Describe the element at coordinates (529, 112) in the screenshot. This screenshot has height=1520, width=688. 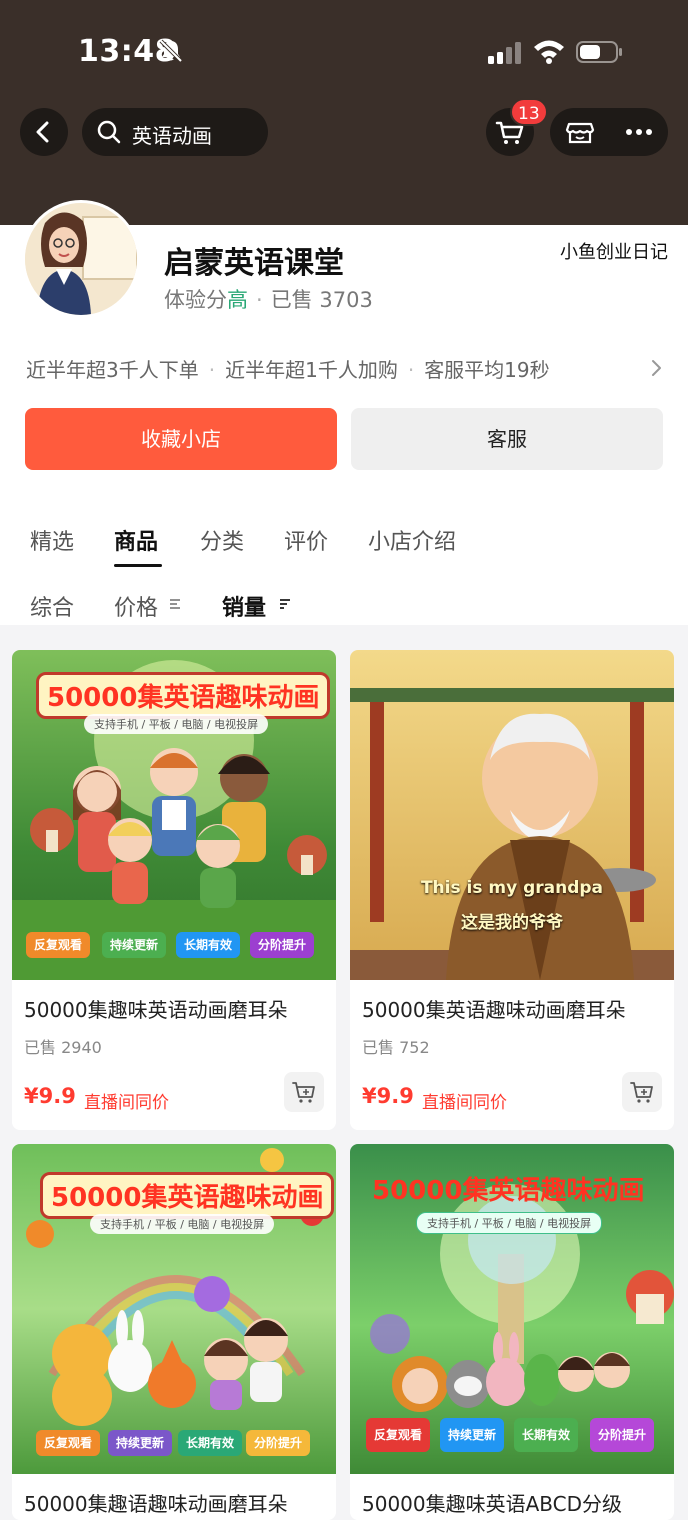
I see `cart-count-badge: 13` at that location.